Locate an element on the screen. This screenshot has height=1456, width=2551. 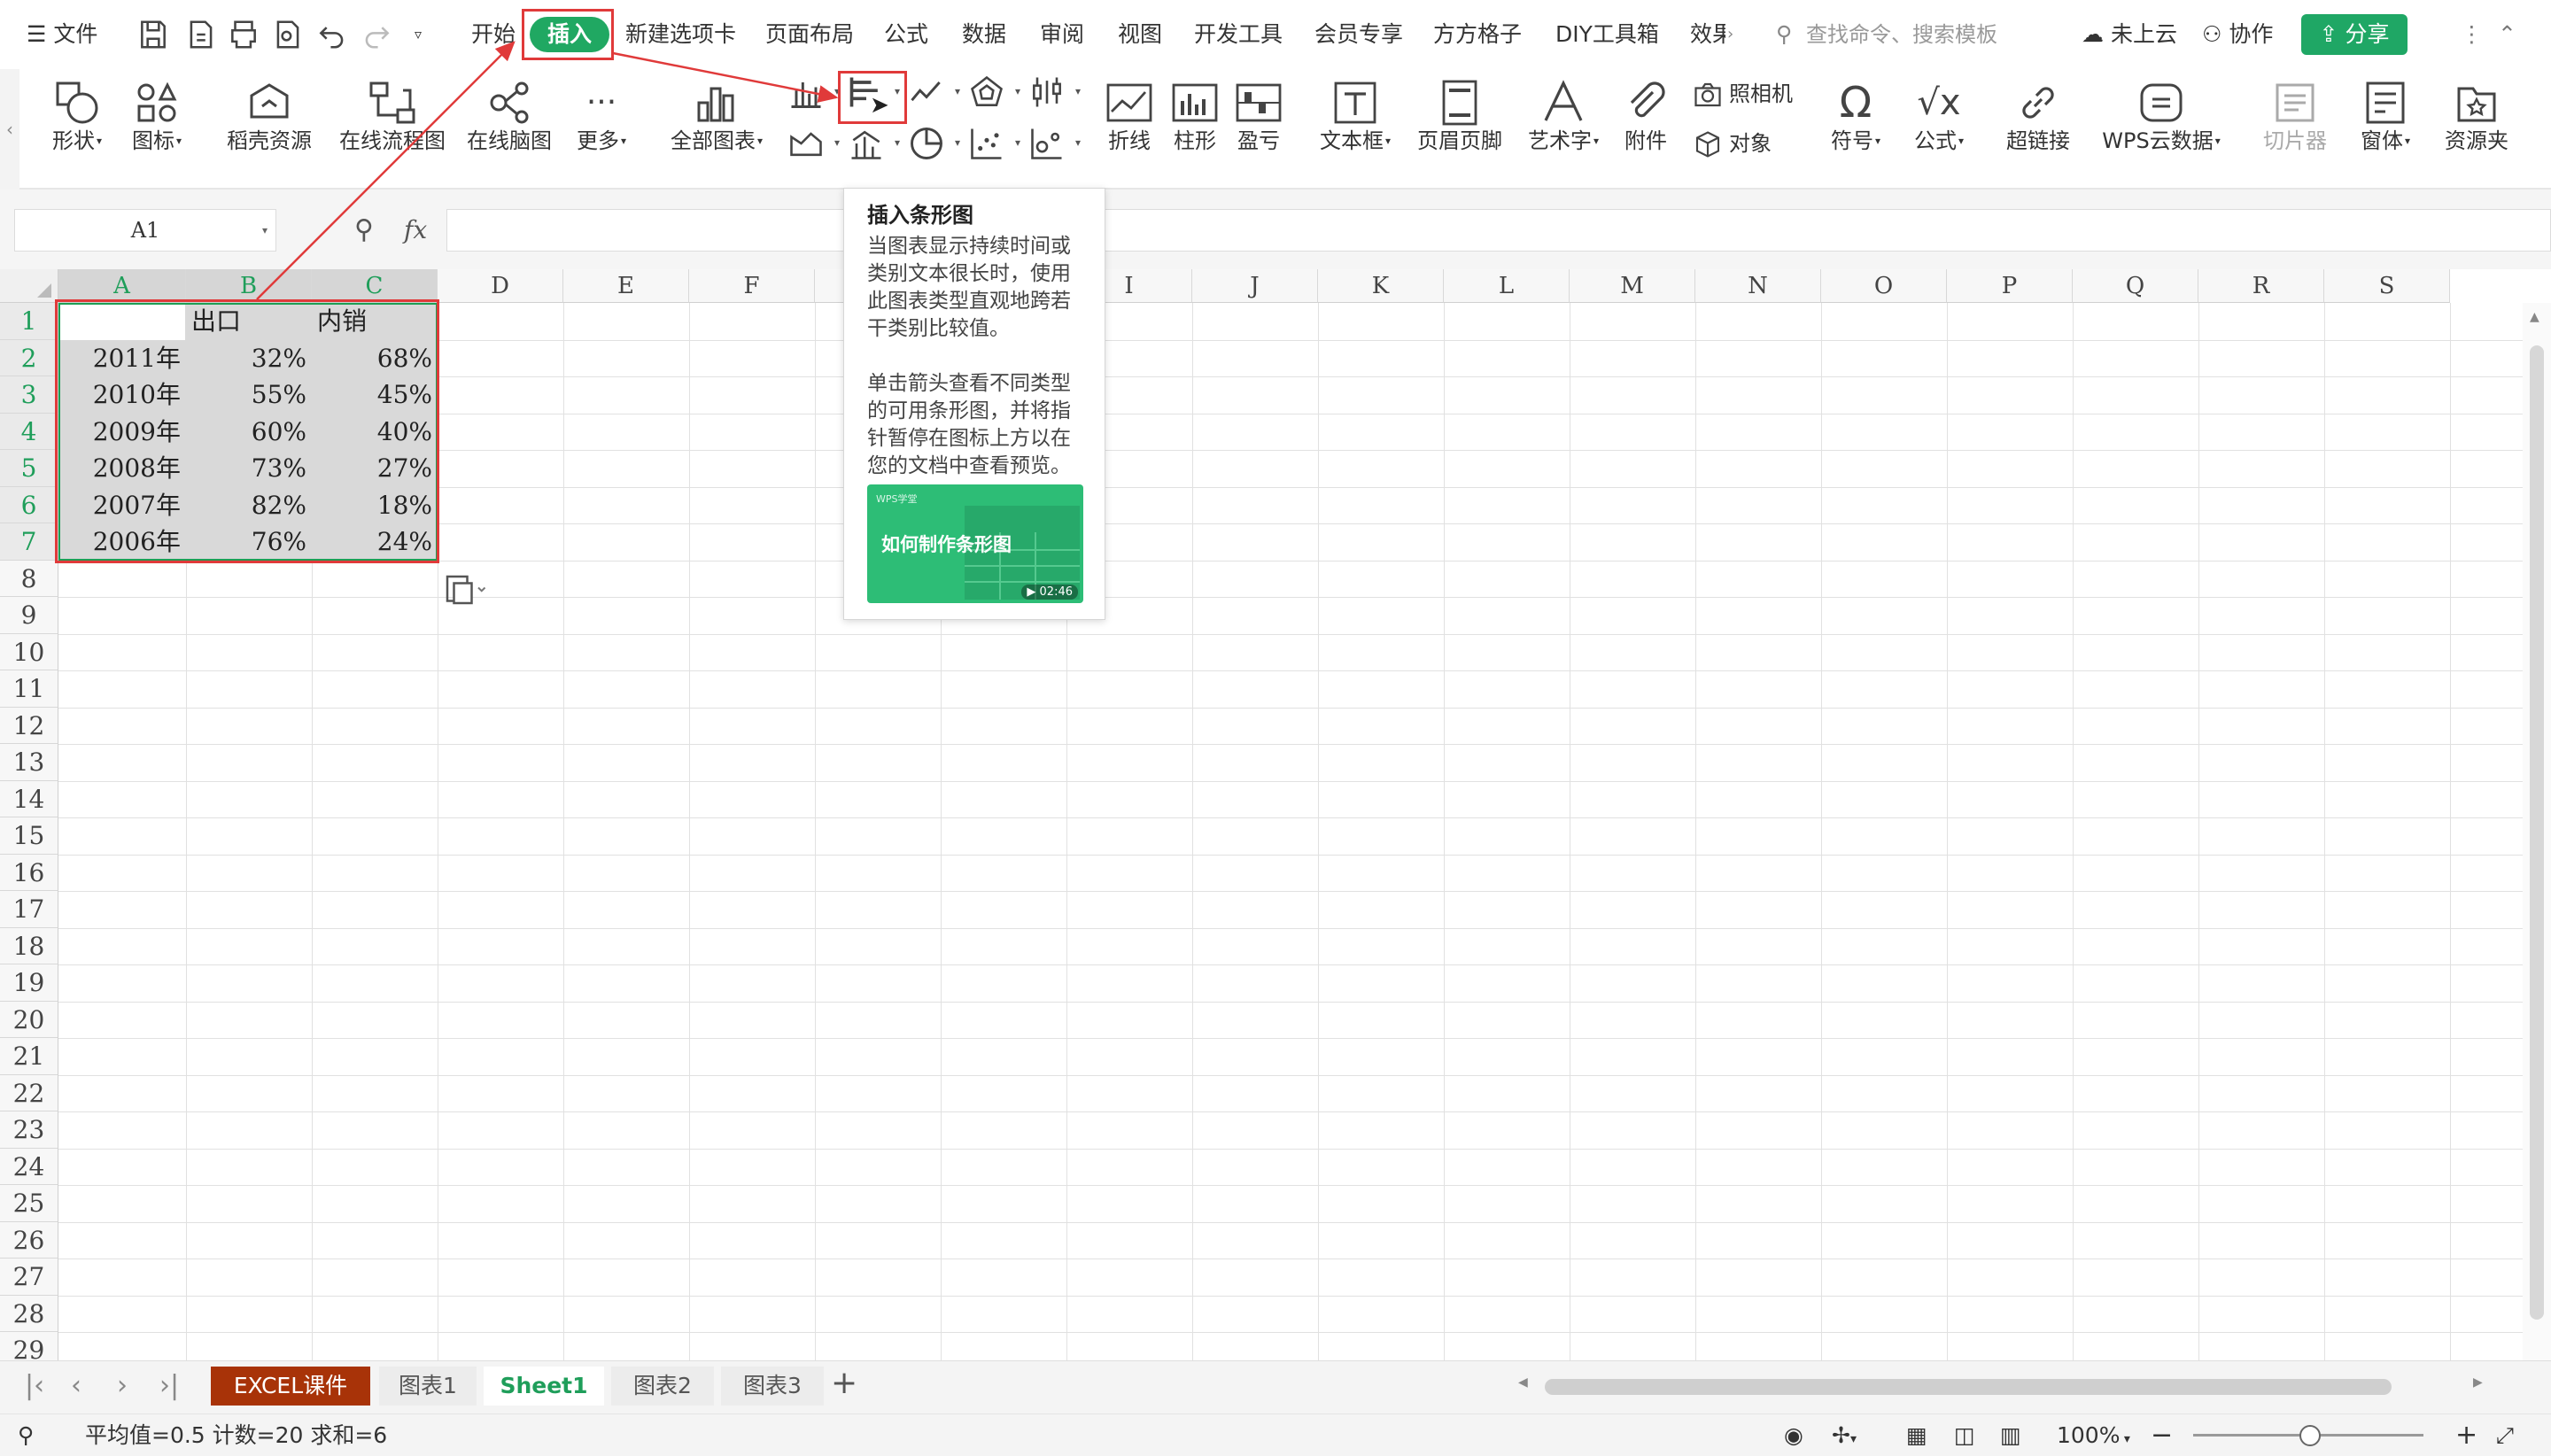
row-header-18: 18 is located at coordinates (29, 945).